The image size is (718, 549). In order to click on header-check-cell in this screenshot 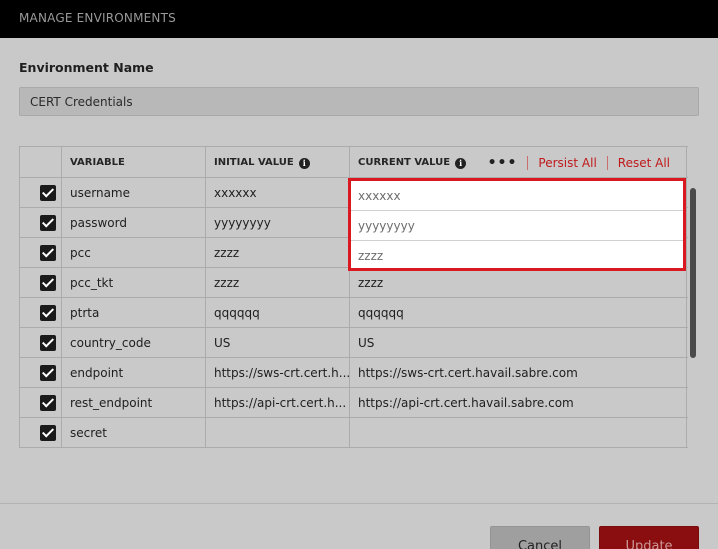, I will do `click(40, 162)`.